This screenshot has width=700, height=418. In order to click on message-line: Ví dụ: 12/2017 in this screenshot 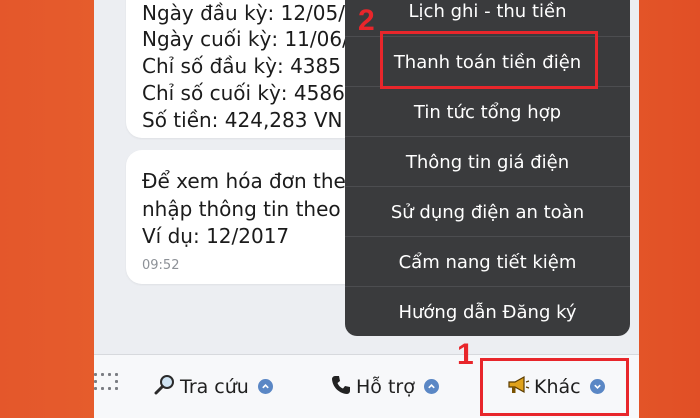, I will do `click(216, 236)`.